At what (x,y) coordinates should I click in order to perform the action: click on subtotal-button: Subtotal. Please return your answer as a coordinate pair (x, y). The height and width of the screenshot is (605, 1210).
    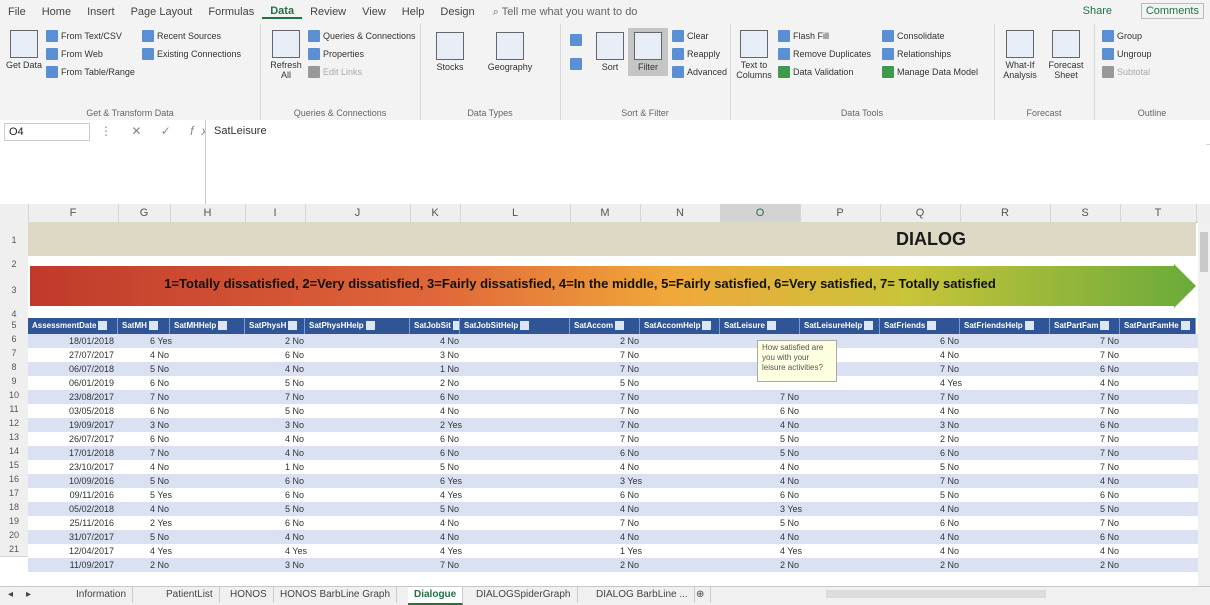
    Looking at the image, I should click on (1126, 72).